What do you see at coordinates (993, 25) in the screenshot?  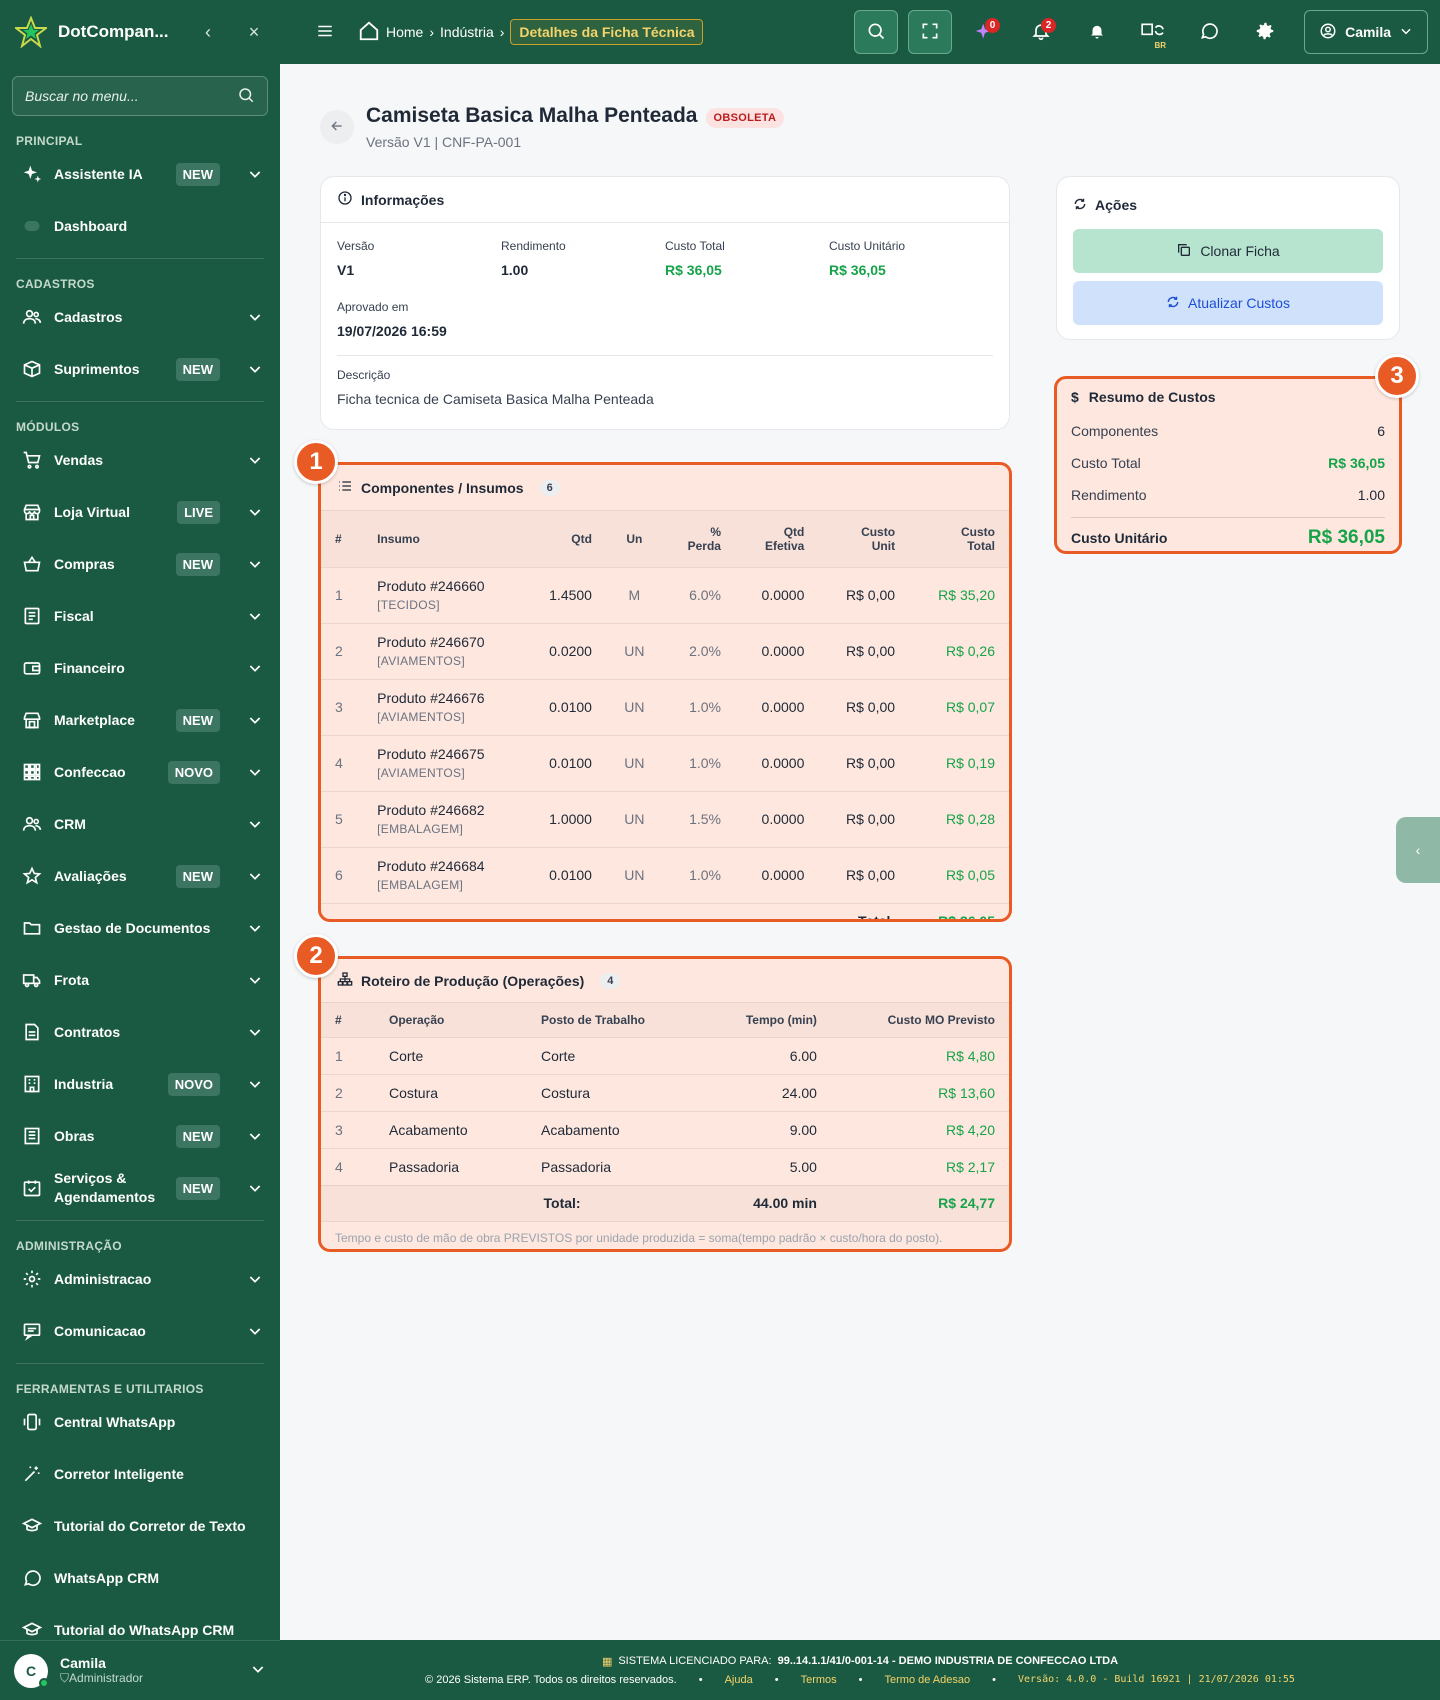 I see `ai-count-badge: 0` at bounding box center [993, 25].